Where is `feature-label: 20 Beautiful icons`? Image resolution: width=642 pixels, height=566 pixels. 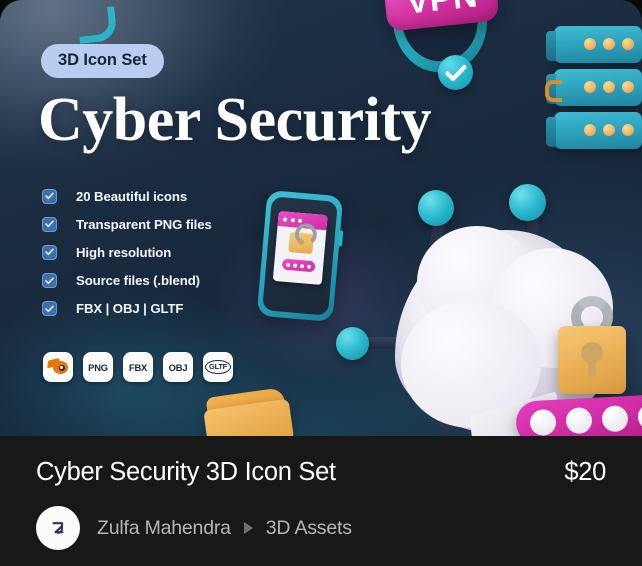 feature-label: 20 Beautiful icons is located at coordinates (132, 196).